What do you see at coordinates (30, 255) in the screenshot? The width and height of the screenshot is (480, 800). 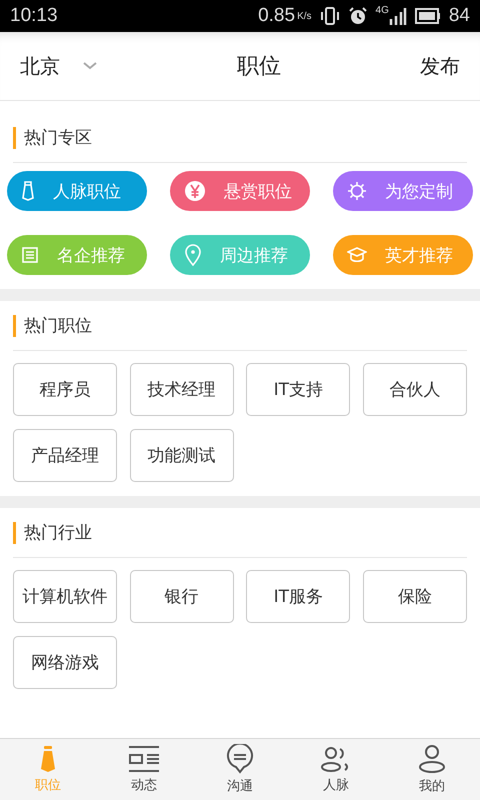 I see `list-icon` at bounding box center [30, 255].